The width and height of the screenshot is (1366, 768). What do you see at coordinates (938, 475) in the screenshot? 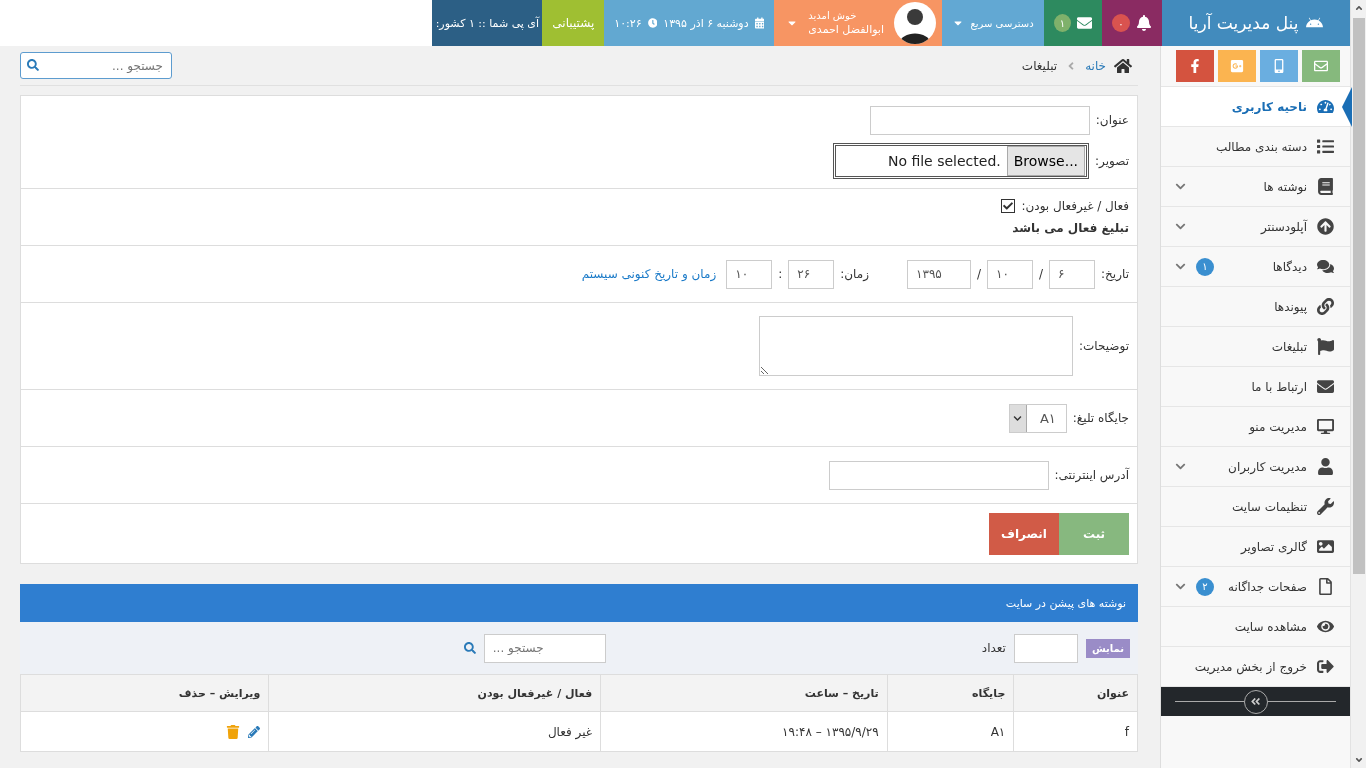
I see `url-field` at bounding box center [938, 475].